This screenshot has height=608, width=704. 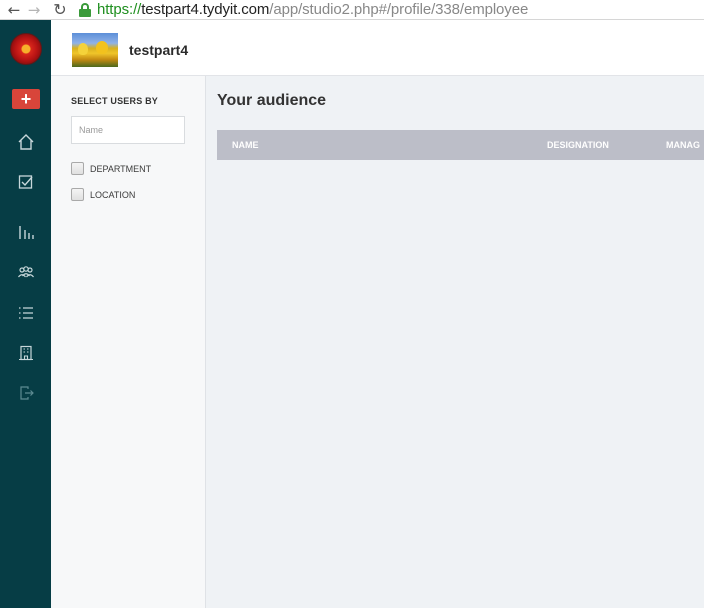 I want to click on home-icon, so click(x=26, y=142).